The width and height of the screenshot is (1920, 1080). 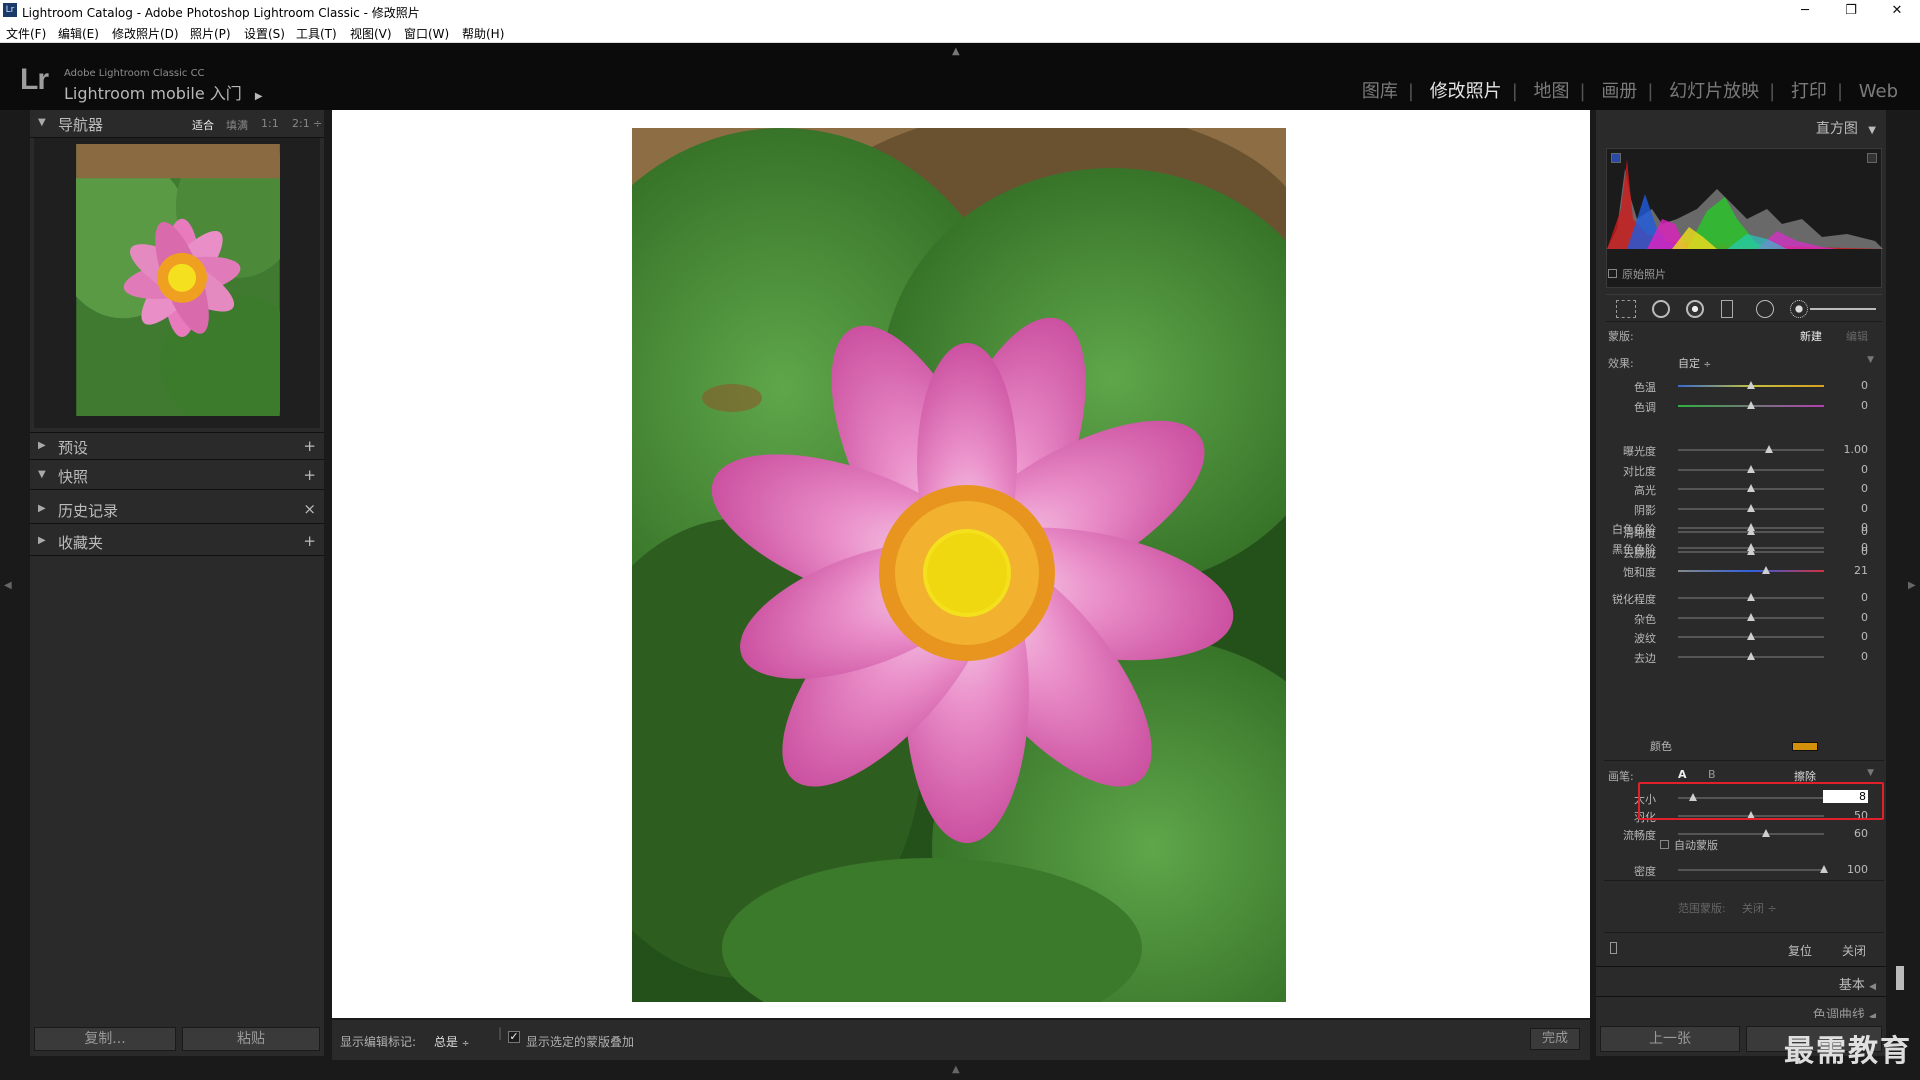 What do you see at coordinates (1714, 90) in the screenshot?
I see `module-slideshow: 幻灯片放映` at bounding box center [1714, 90].